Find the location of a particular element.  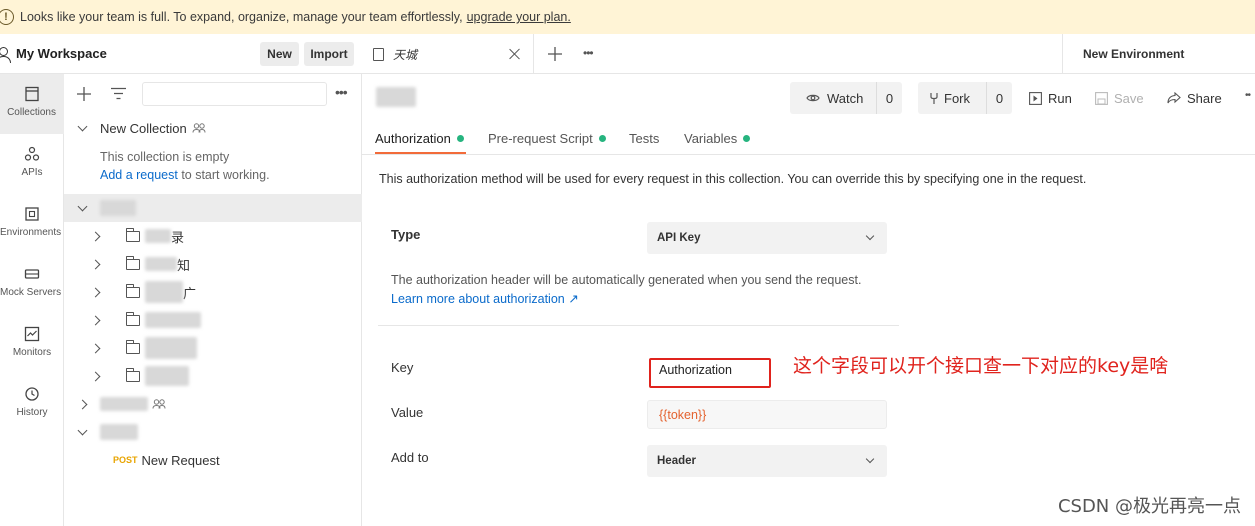

tab-label: Variables is located at coordinates (711, 138).